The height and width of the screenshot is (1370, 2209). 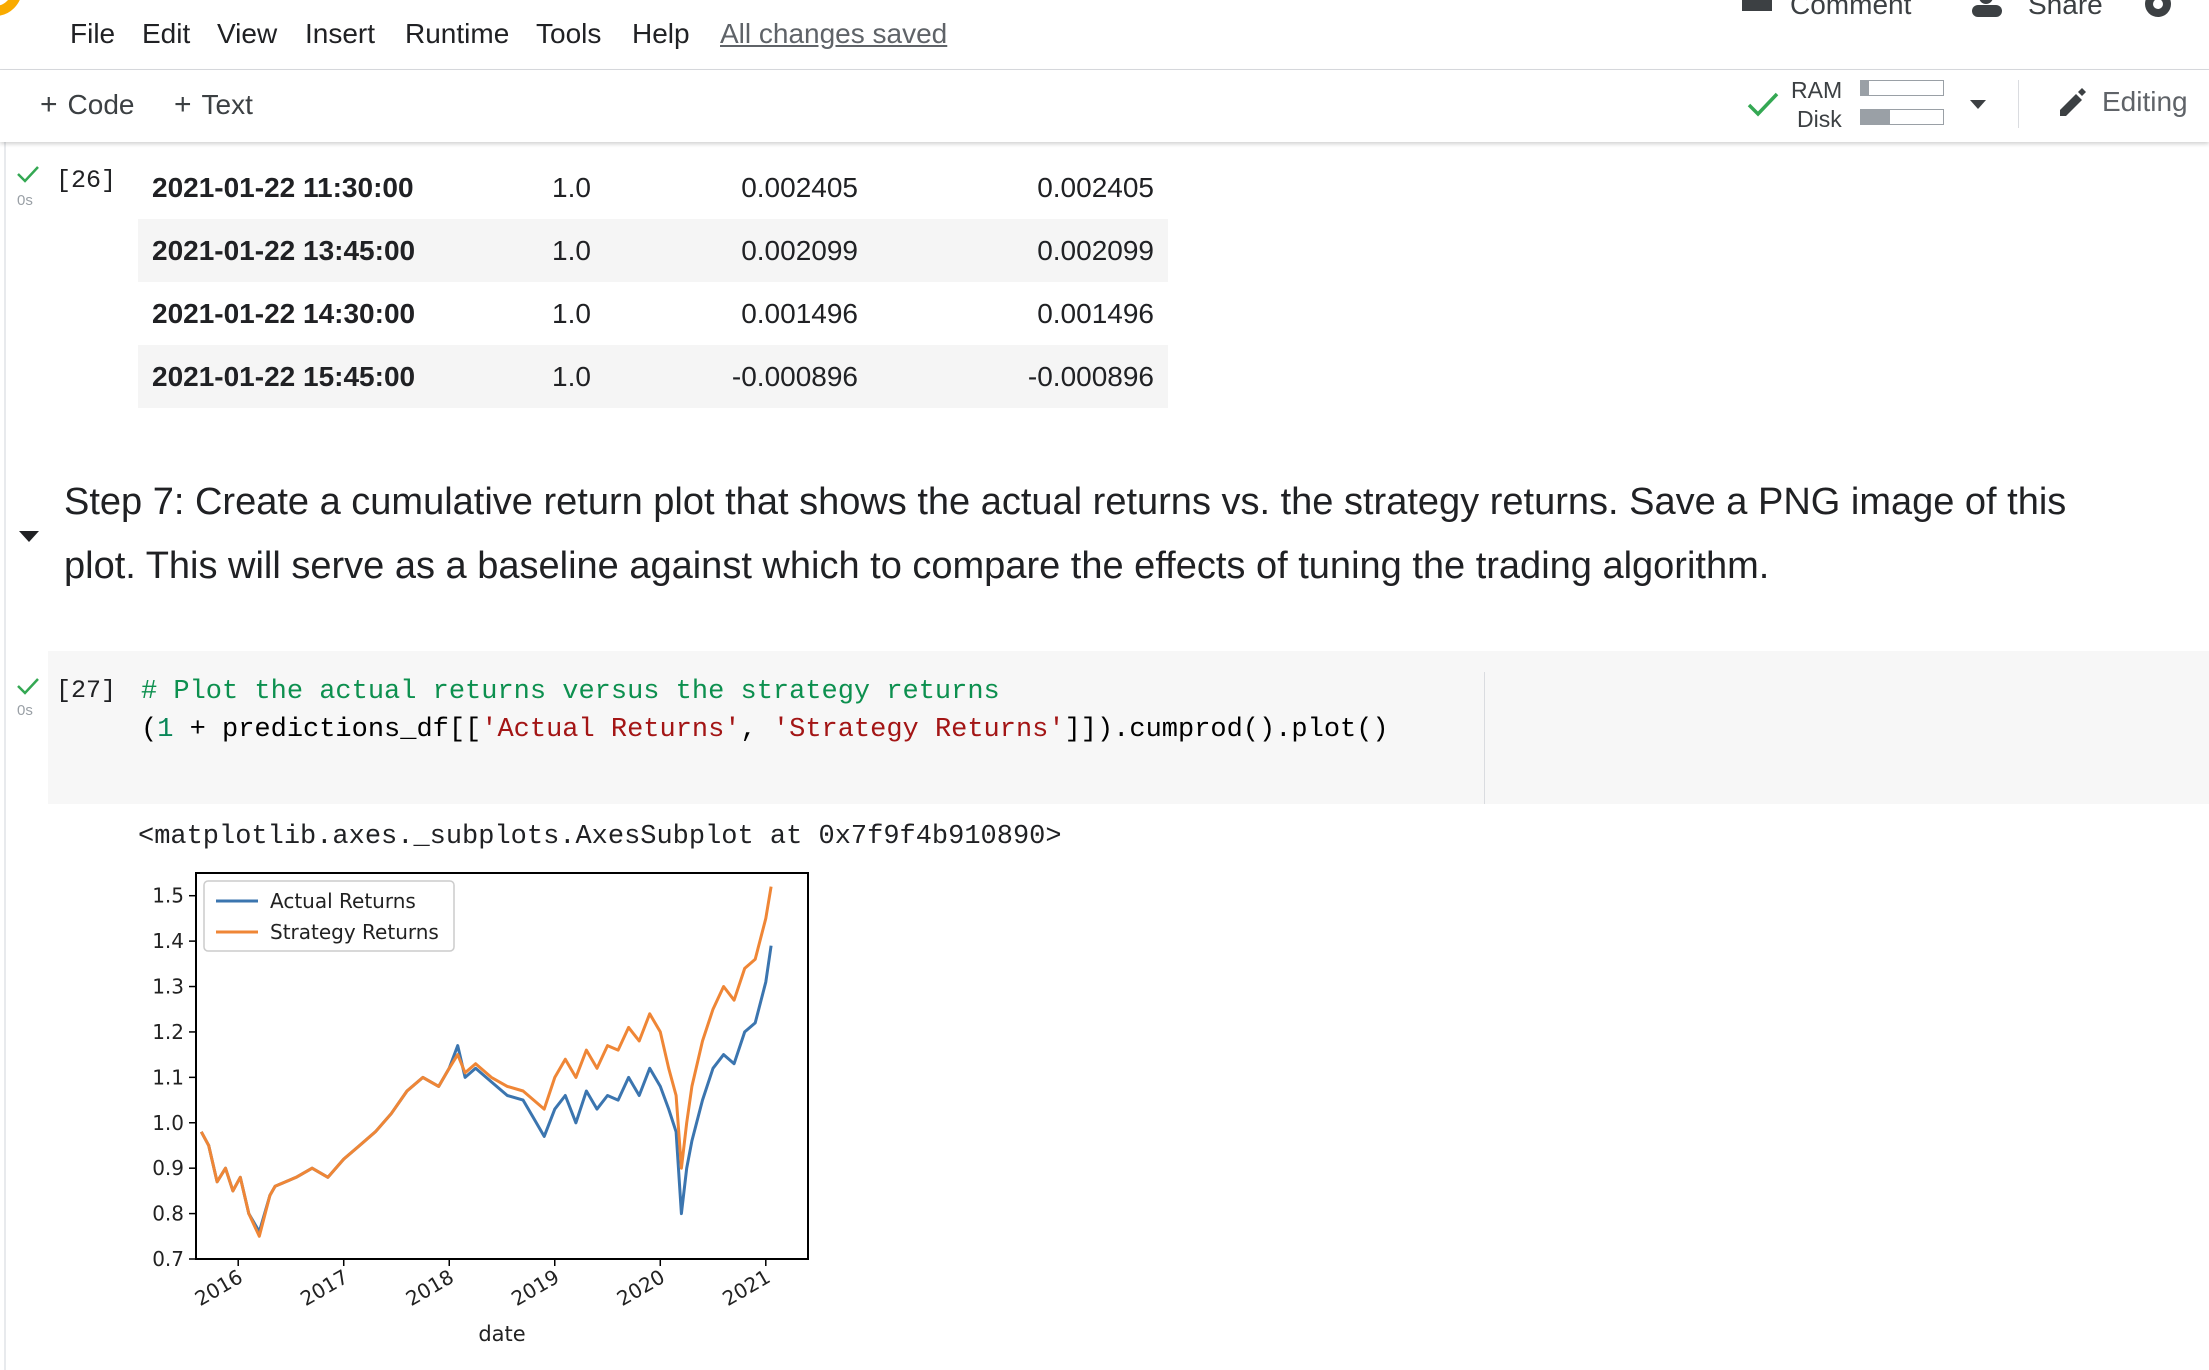 I want to click on menu-file: File, so click(x=92, y=34).